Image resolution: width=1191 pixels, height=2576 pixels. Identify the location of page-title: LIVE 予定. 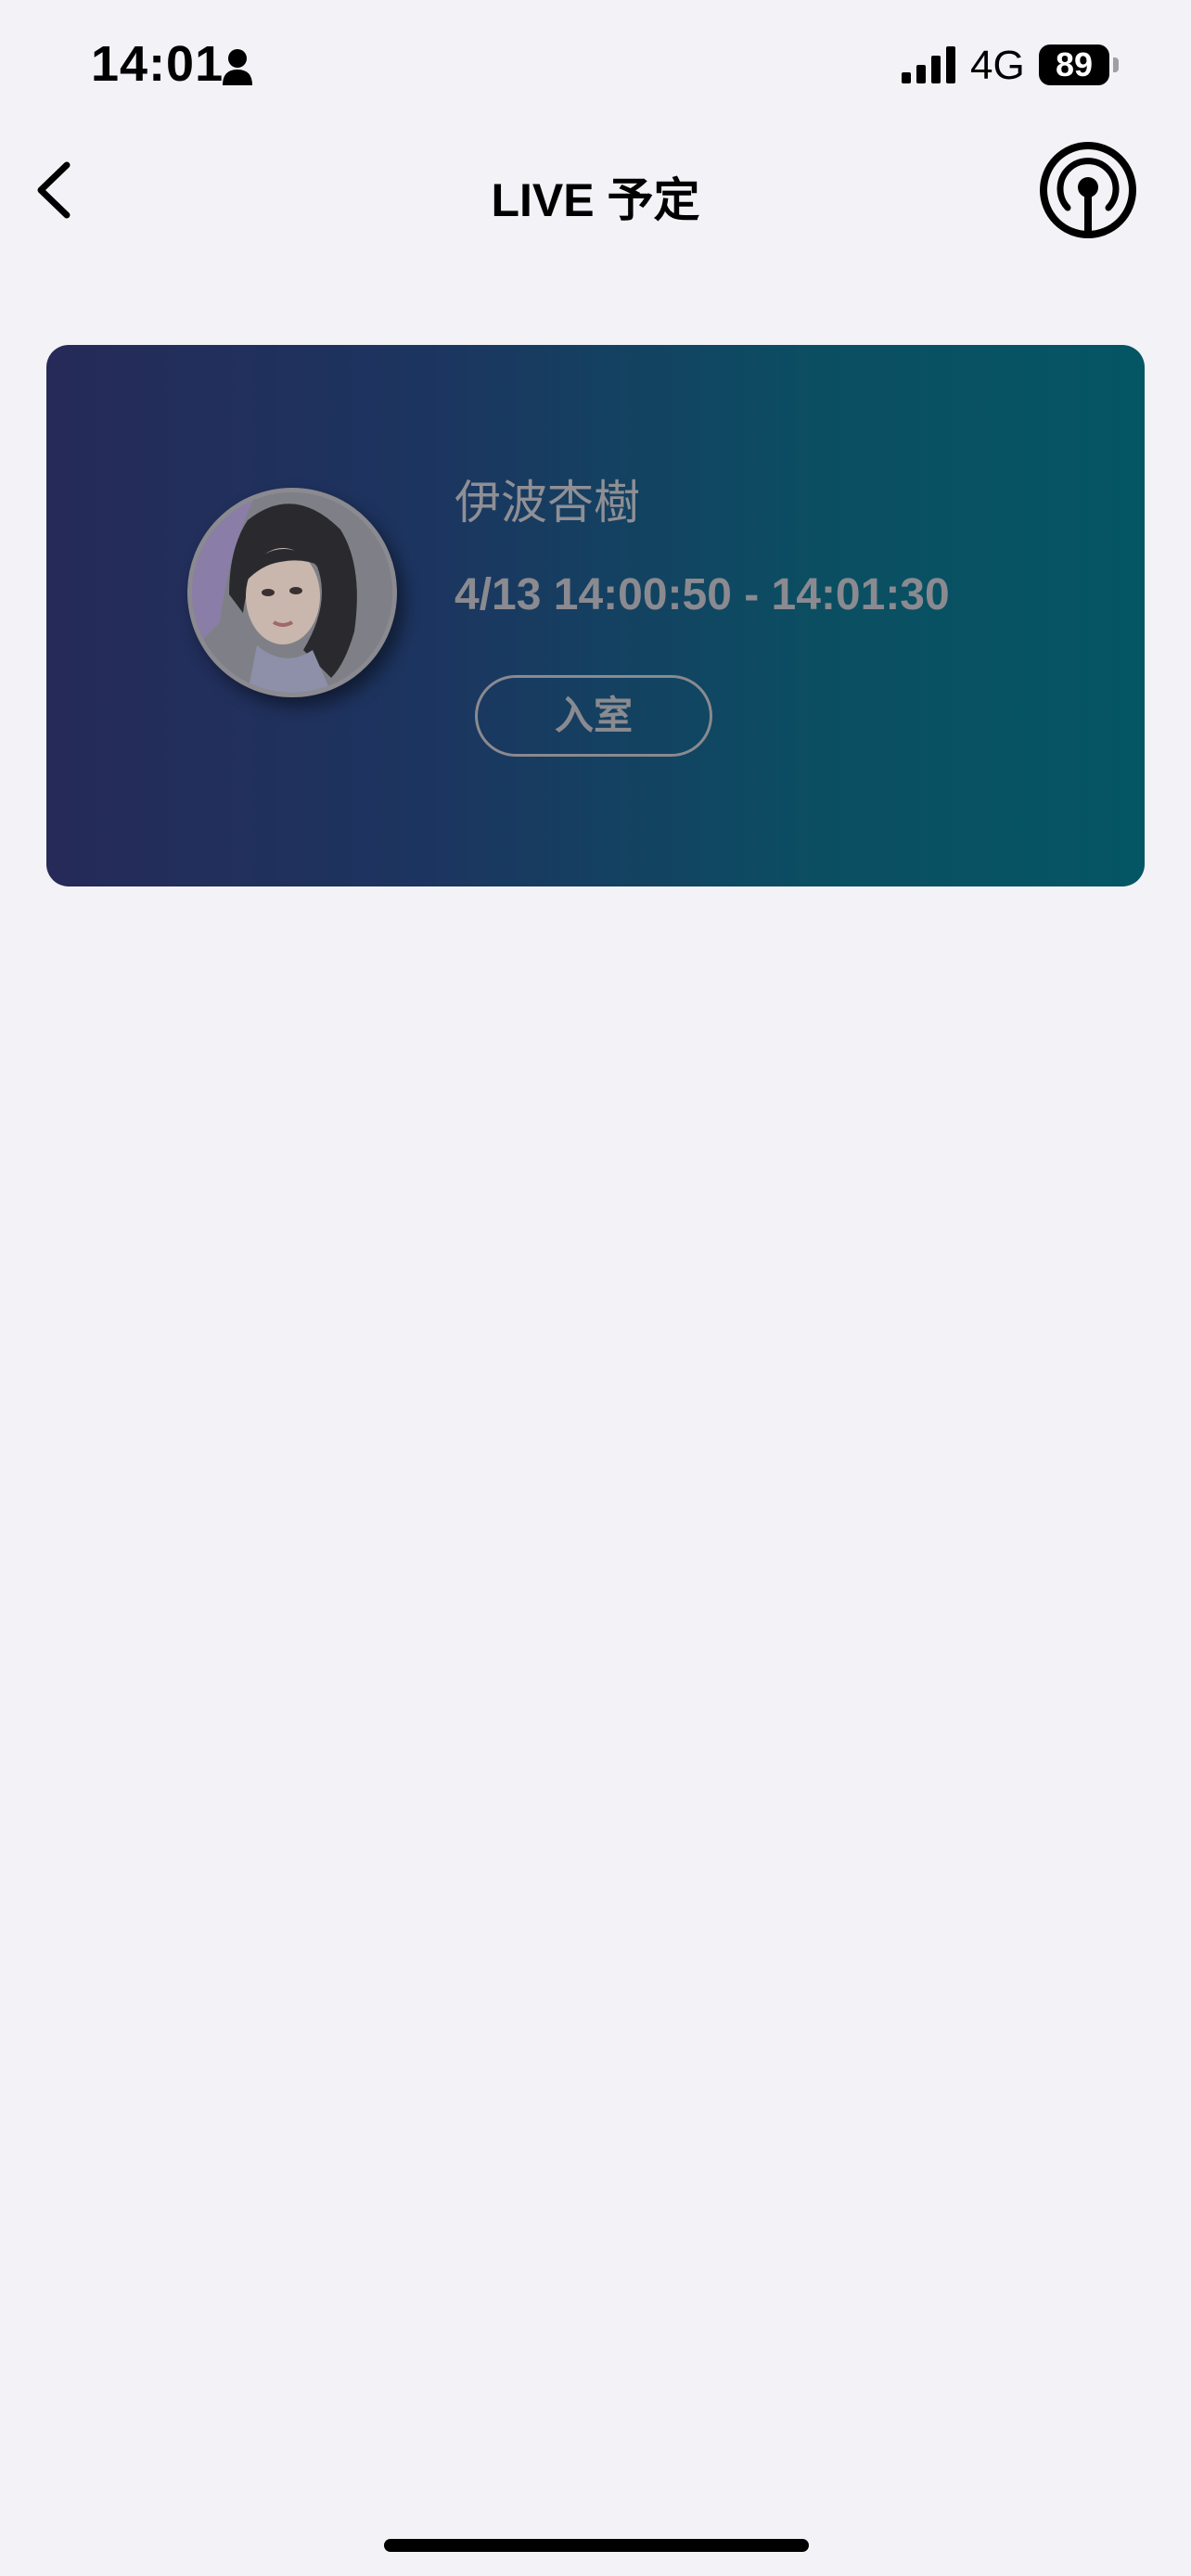
(595, 200).